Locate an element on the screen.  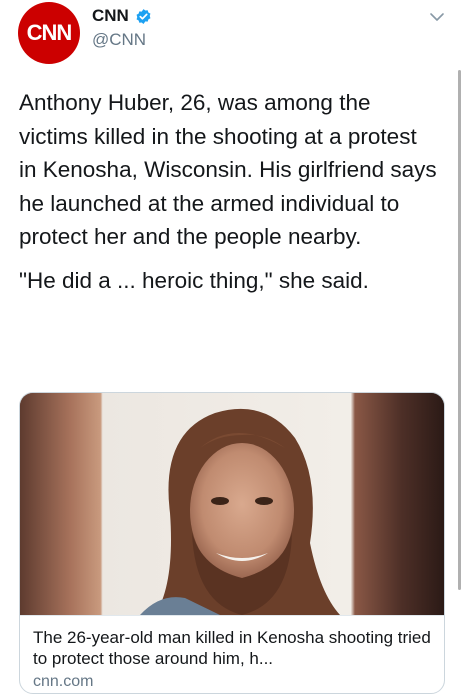
avatar: CNN is located at coordinates (49, 33).